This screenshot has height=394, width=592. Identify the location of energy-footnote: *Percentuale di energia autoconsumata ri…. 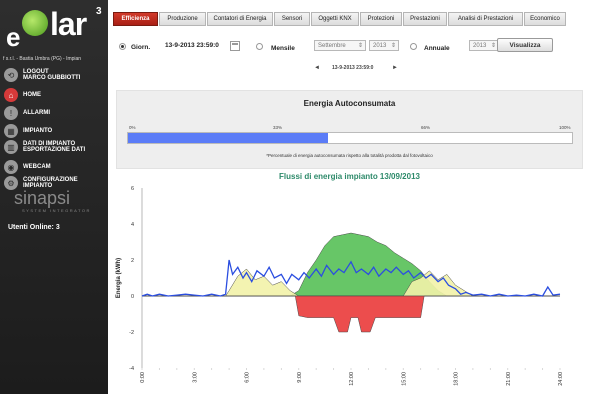
(349, 155).